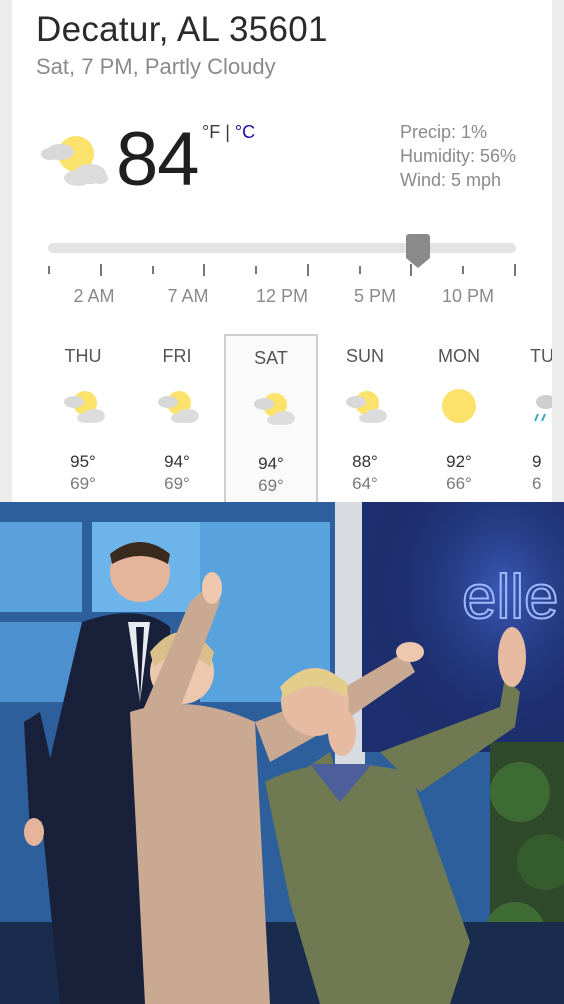  What do you see at coordinates (510, 597) in the screenshot?
I see `show-logo: elle` at bounding box center [510, 597].